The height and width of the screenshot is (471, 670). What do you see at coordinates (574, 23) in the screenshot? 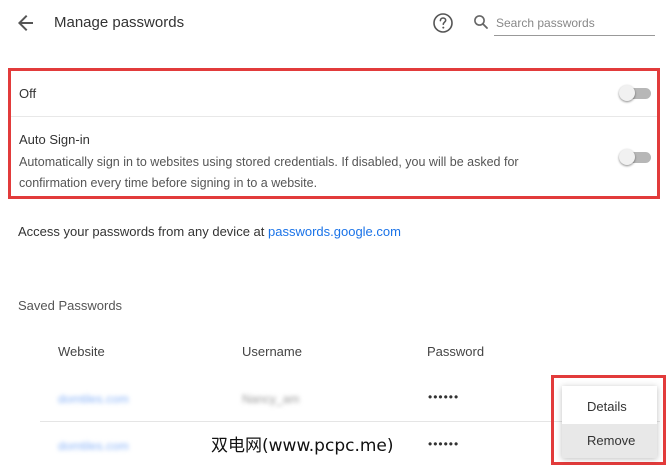
I see `search-input` at bounding box center [574, 23].